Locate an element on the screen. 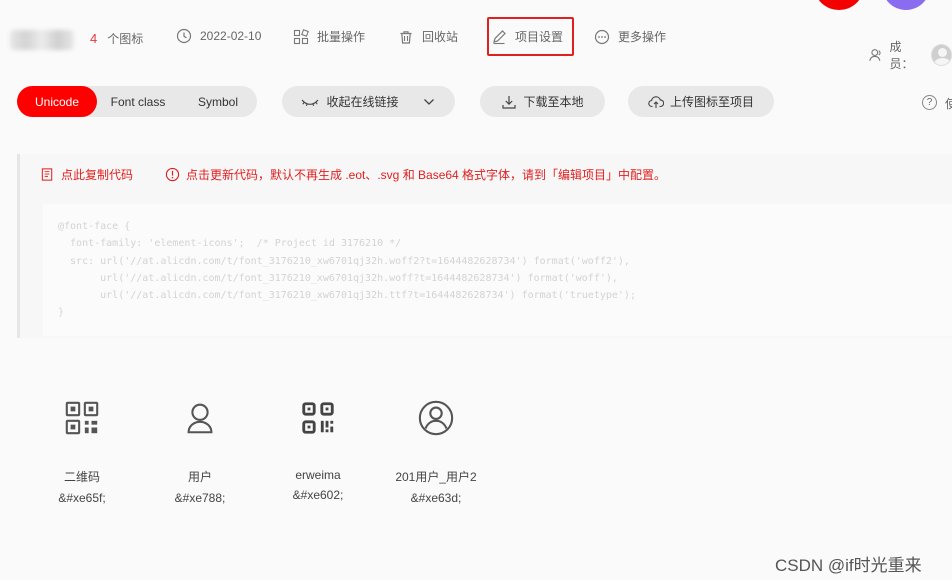  user-icon is located at coordinates (200, 418).